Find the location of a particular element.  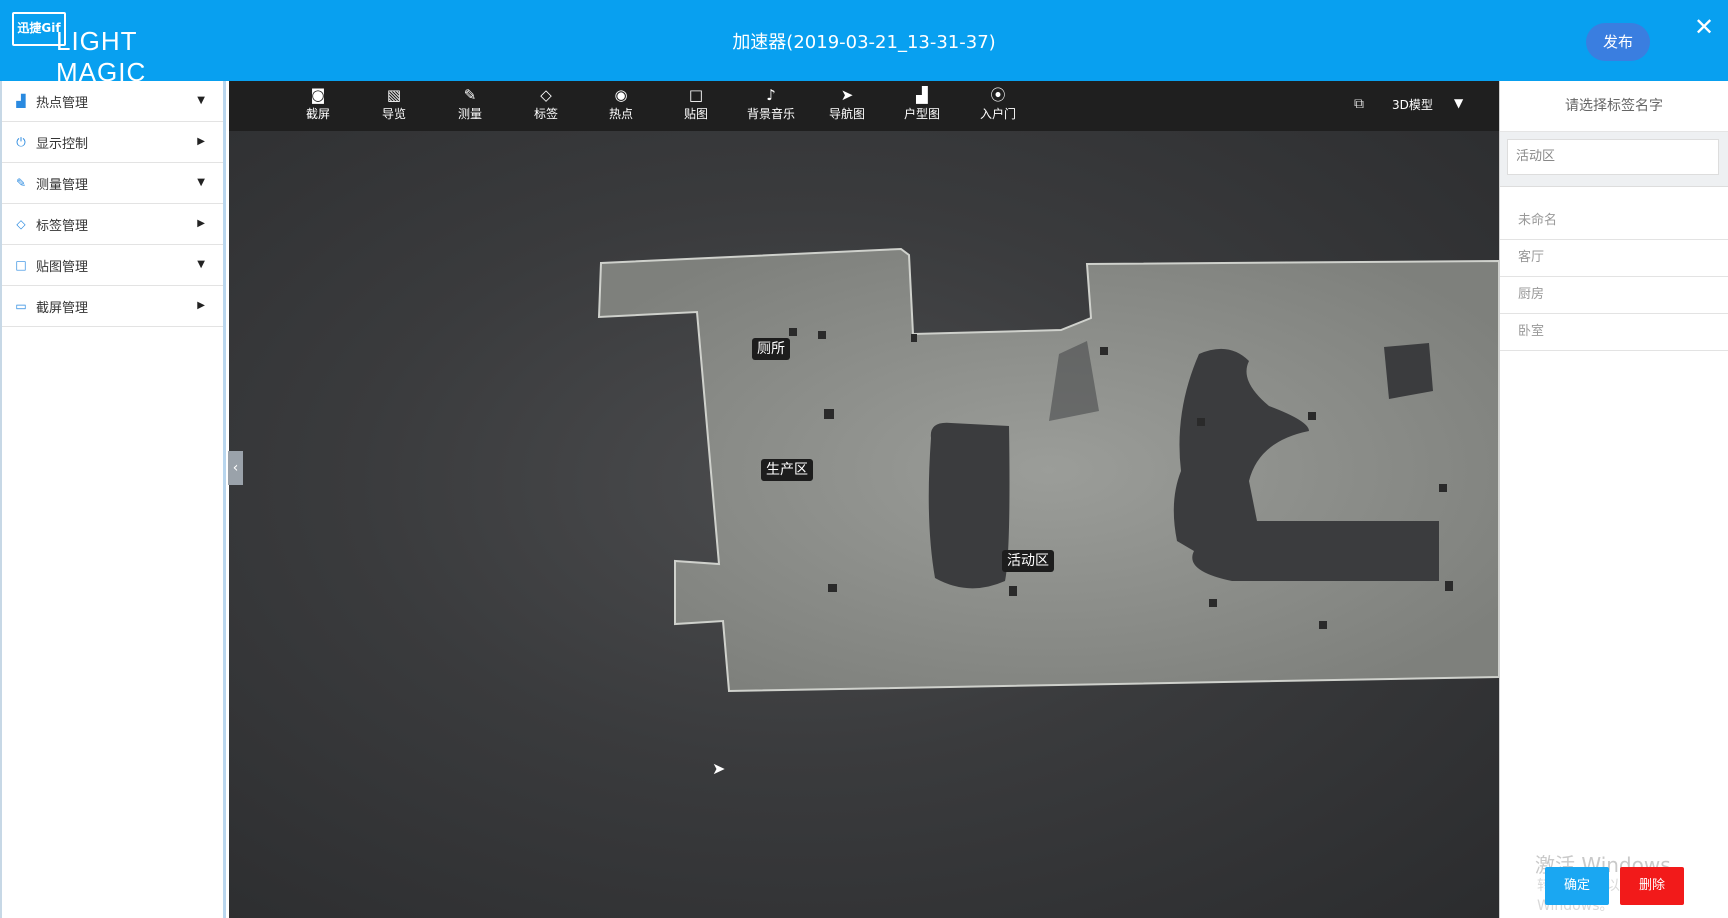

chart-icon: ▟ is located at coordinates (21, 101).